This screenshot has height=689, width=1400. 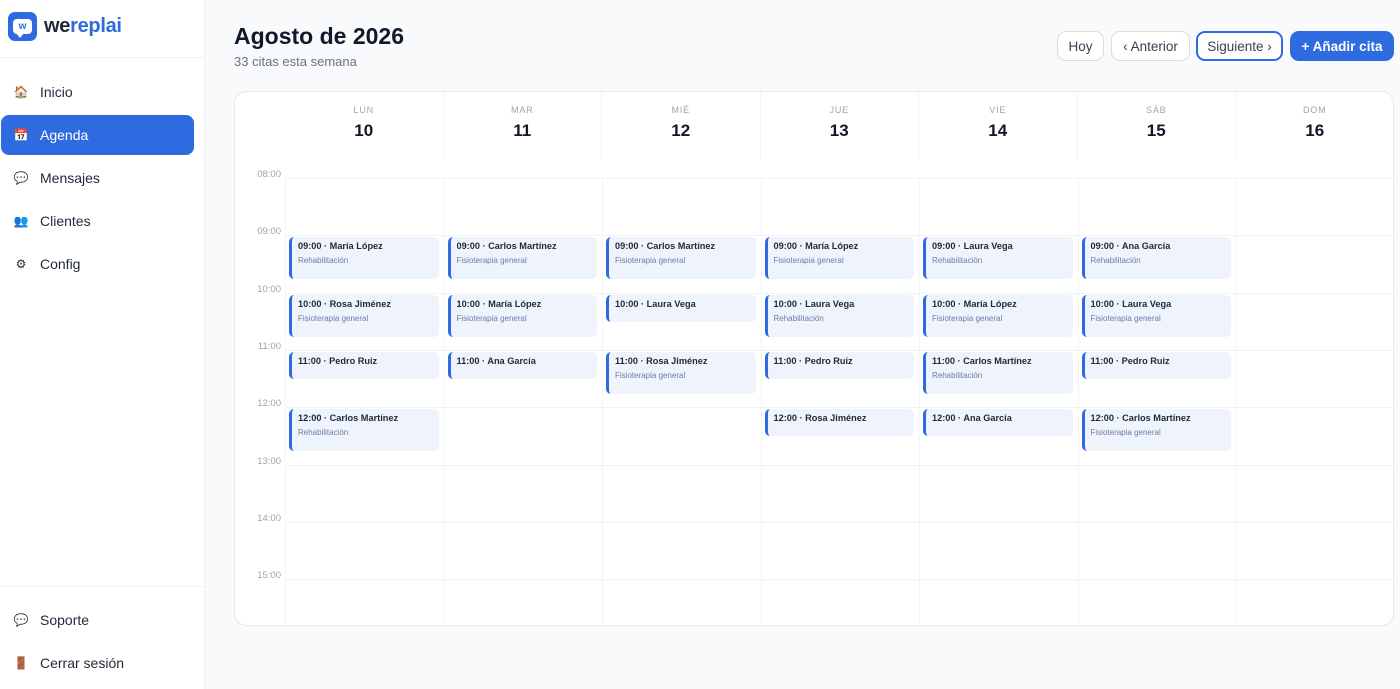 I want to click on brand-name: wereplai, so click(x=83, y=26).